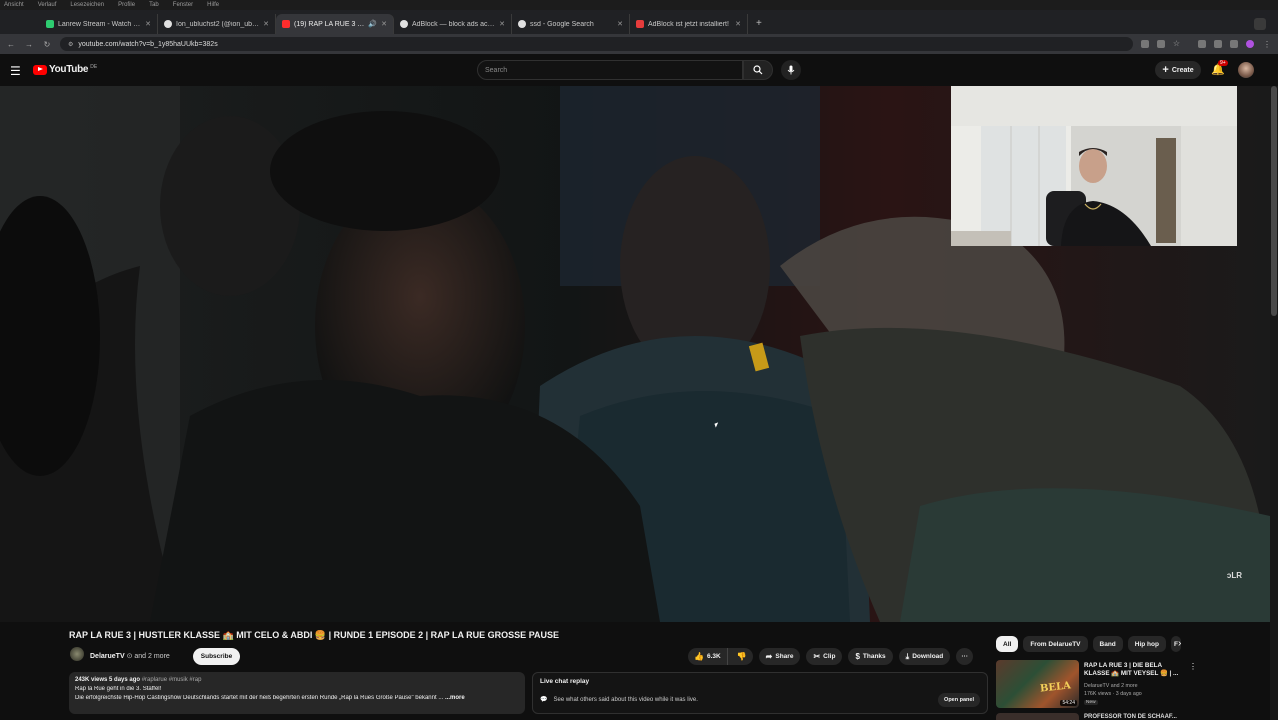  Describe the element at coordinates (154, 5) in the screenshot. I see `menu-item: Tab` at that location.